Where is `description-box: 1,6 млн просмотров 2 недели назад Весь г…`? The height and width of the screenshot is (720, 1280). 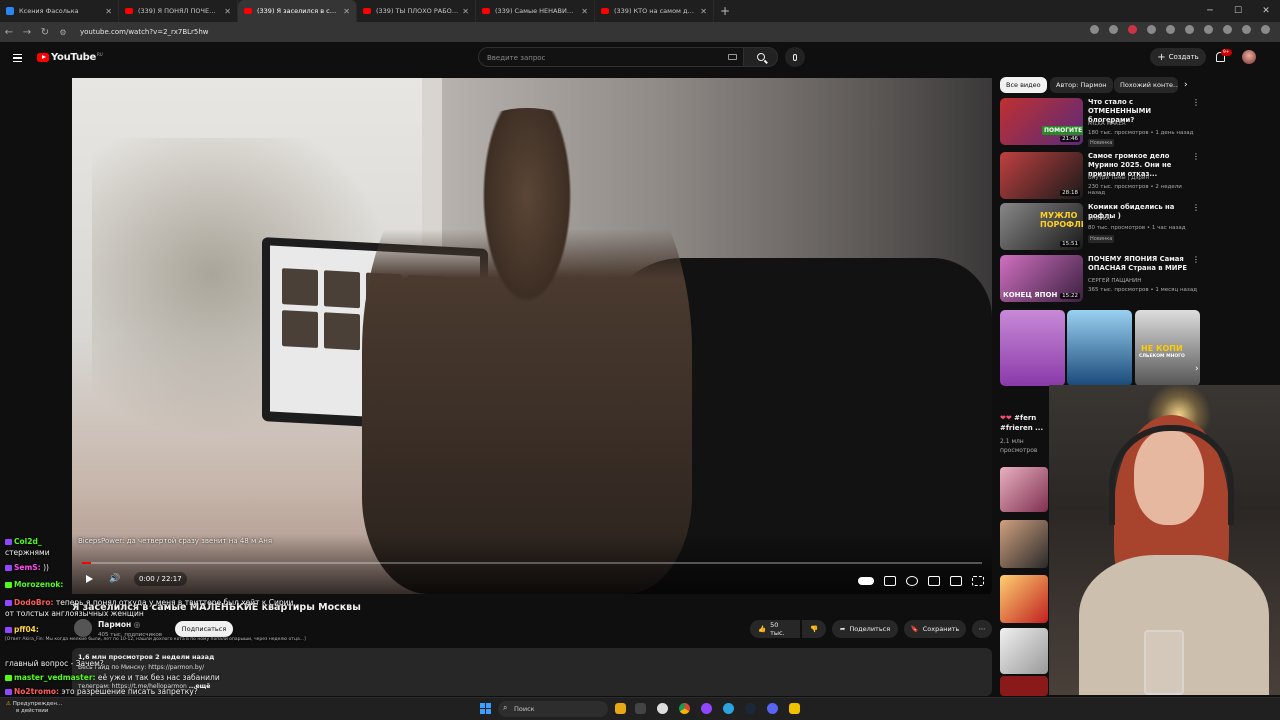
description-box: 1,6 млн просмотров 2 недели назад Весь г… is located at coordinates (532, 672).